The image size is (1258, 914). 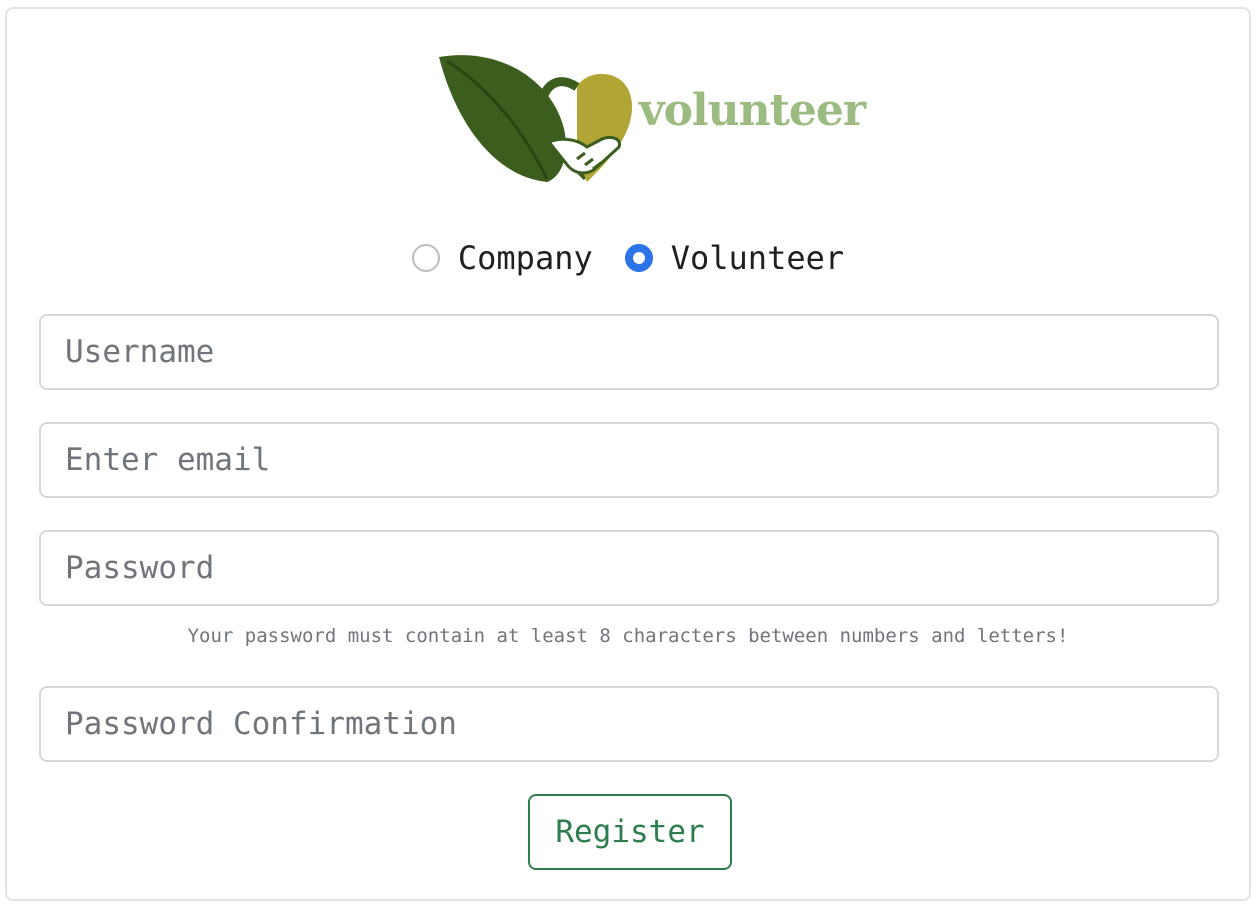 I want to click on register-button: Register, so click(x=630, y=832).